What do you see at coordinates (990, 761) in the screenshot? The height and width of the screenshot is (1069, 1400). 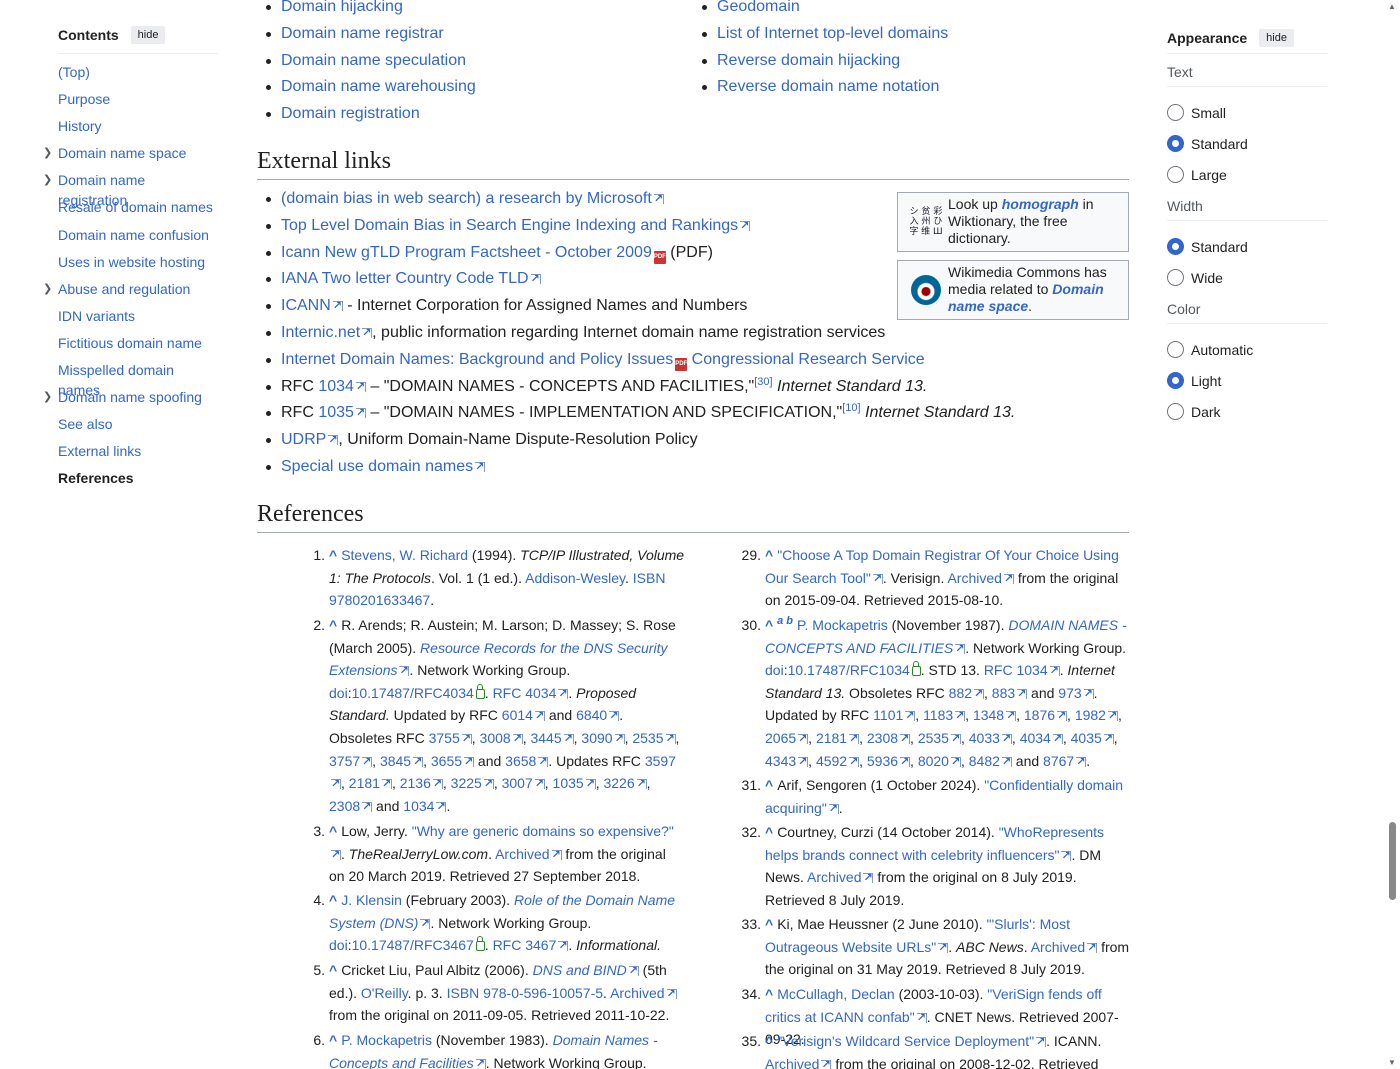 I see `ref-link: 8482` at bounding box center [990, 761].